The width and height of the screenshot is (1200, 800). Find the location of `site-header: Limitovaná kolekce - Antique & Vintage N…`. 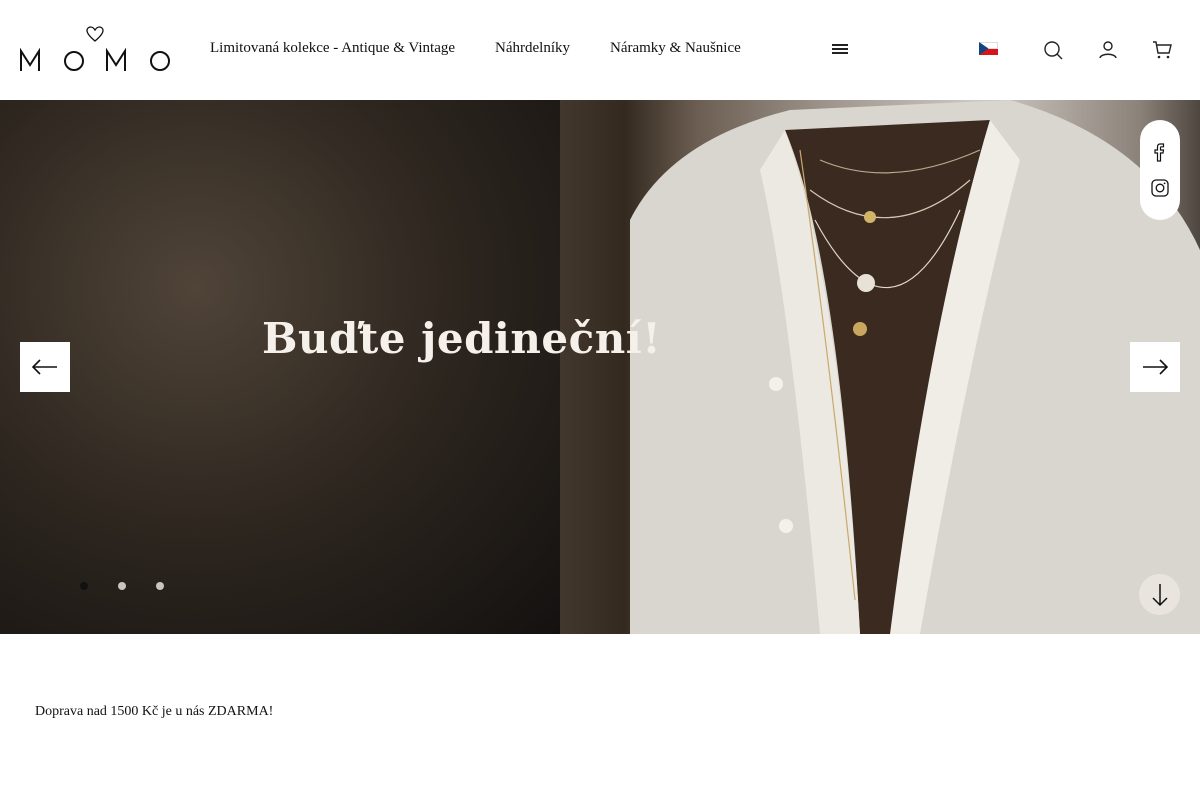

site-header: Limitovaná kolekce - Antique & Vintage N… is located at coordinates (600, 50).